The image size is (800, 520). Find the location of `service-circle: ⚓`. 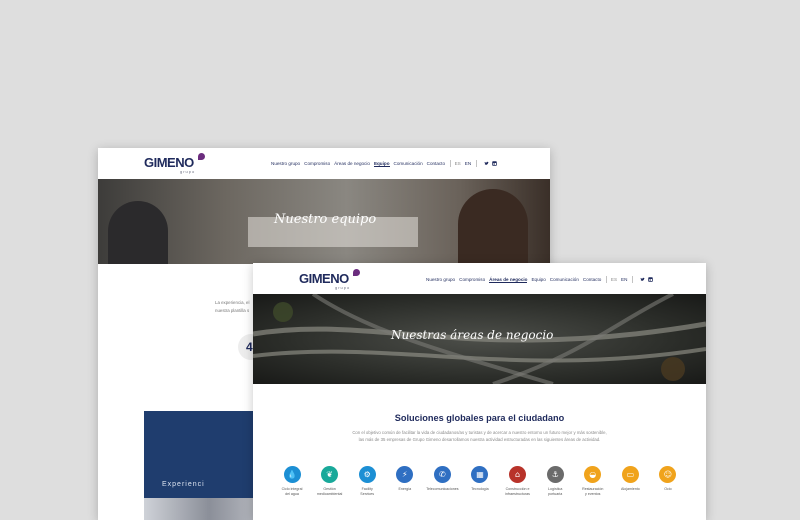

service-circle: ⚓ is located at coordinates (555, 474).